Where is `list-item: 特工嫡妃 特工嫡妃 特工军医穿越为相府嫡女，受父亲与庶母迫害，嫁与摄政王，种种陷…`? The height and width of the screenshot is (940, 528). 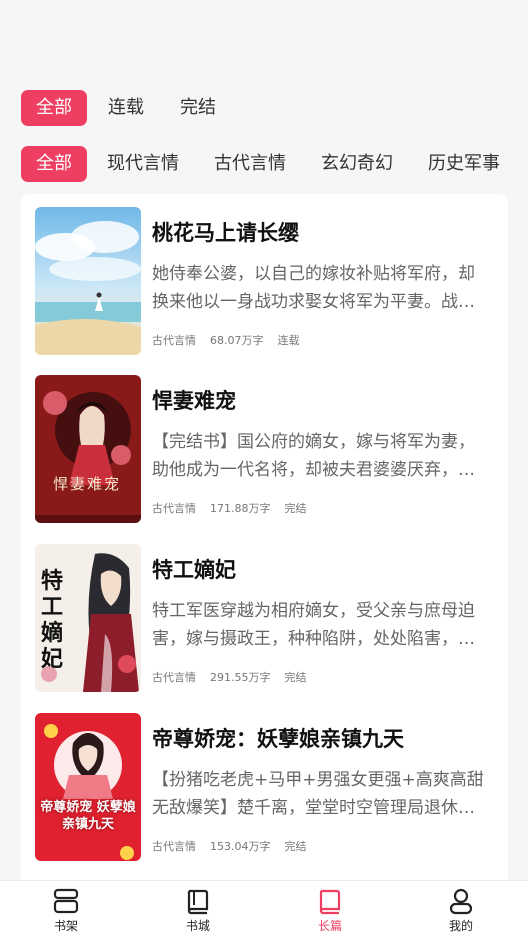 list-item: 特工嫡妃 特工嫡妃 特工军医穿越为相府嫡女，受父亲与庶母迫害，嫁与摄政王，种种陷… is located at coordinates (265, 619).